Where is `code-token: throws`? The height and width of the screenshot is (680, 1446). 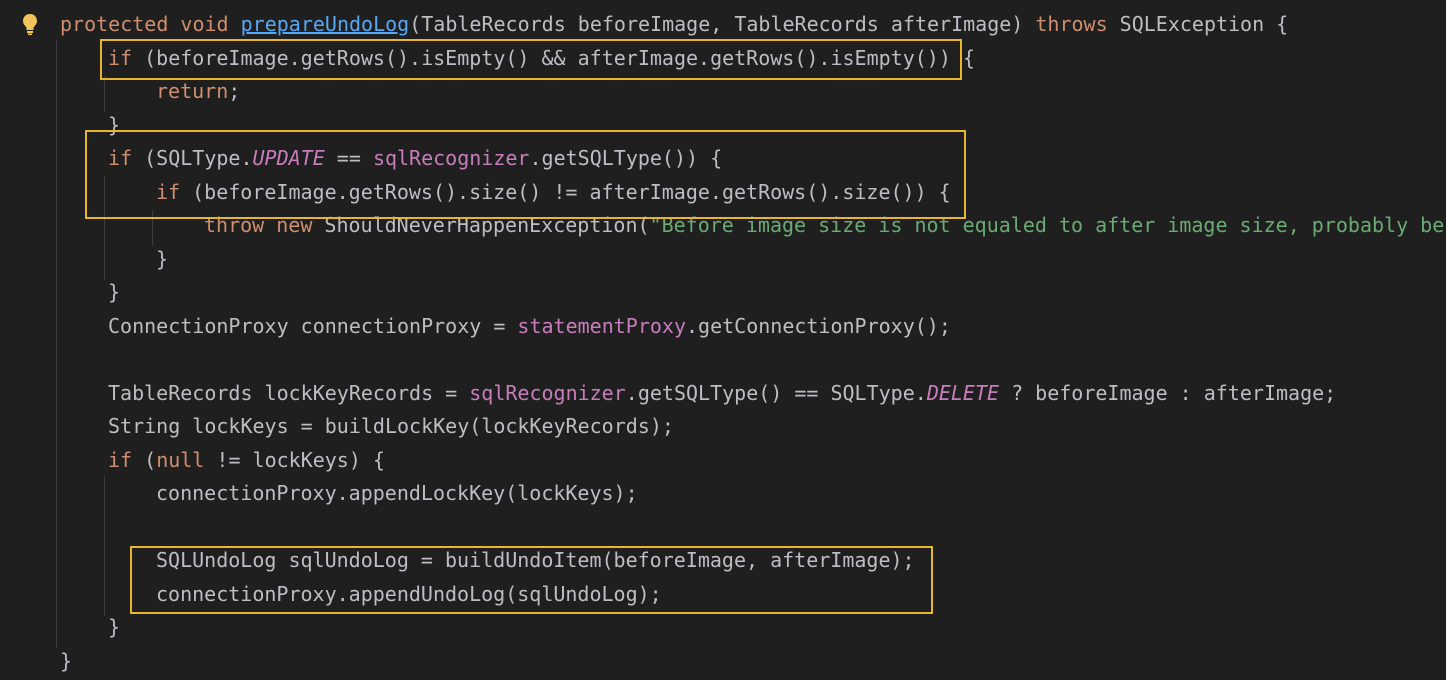
code-token: throws is located at coordinates (1071, 24).